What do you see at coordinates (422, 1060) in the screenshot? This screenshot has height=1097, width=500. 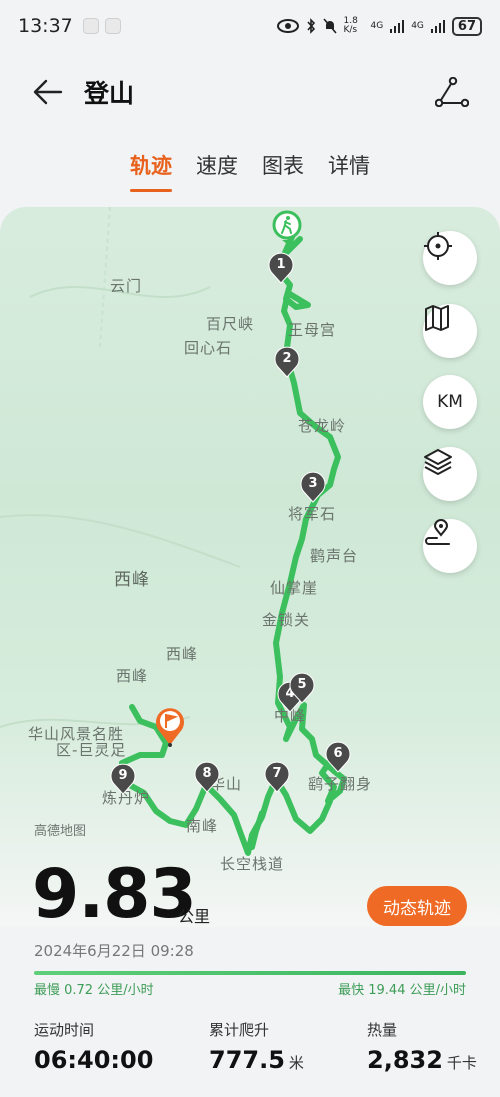 I see `metric-value: 2,832 千卡` at bounding box center [422, 1060].